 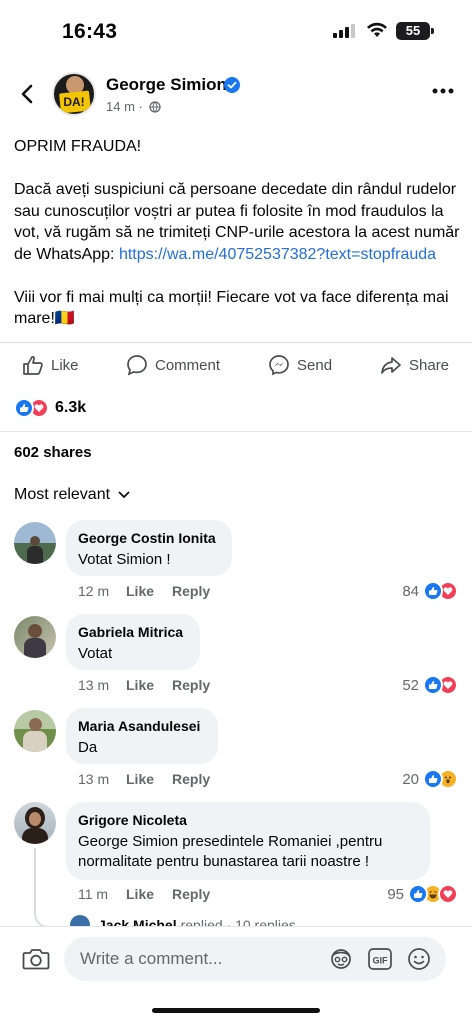 What do you see at coordinates (410, 779) in the screenshot?
I see `comment-reaction-count: 20` at bounding box center [410, 779].